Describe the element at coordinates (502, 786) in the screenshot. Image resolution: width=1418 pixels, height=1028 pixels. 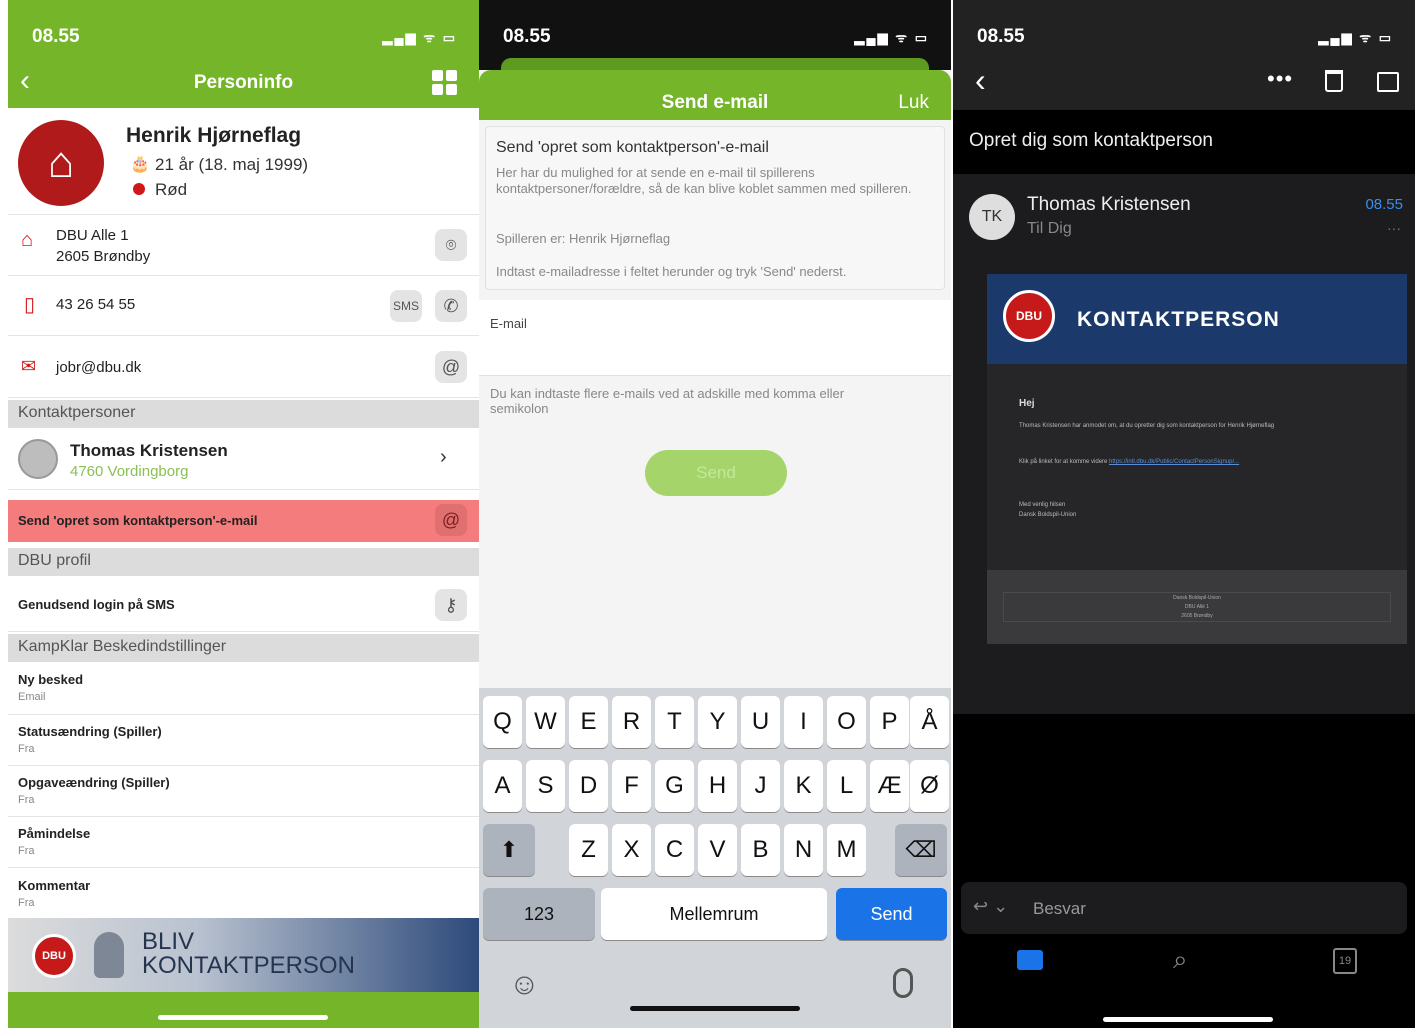
I see `key-a: A` at that location.